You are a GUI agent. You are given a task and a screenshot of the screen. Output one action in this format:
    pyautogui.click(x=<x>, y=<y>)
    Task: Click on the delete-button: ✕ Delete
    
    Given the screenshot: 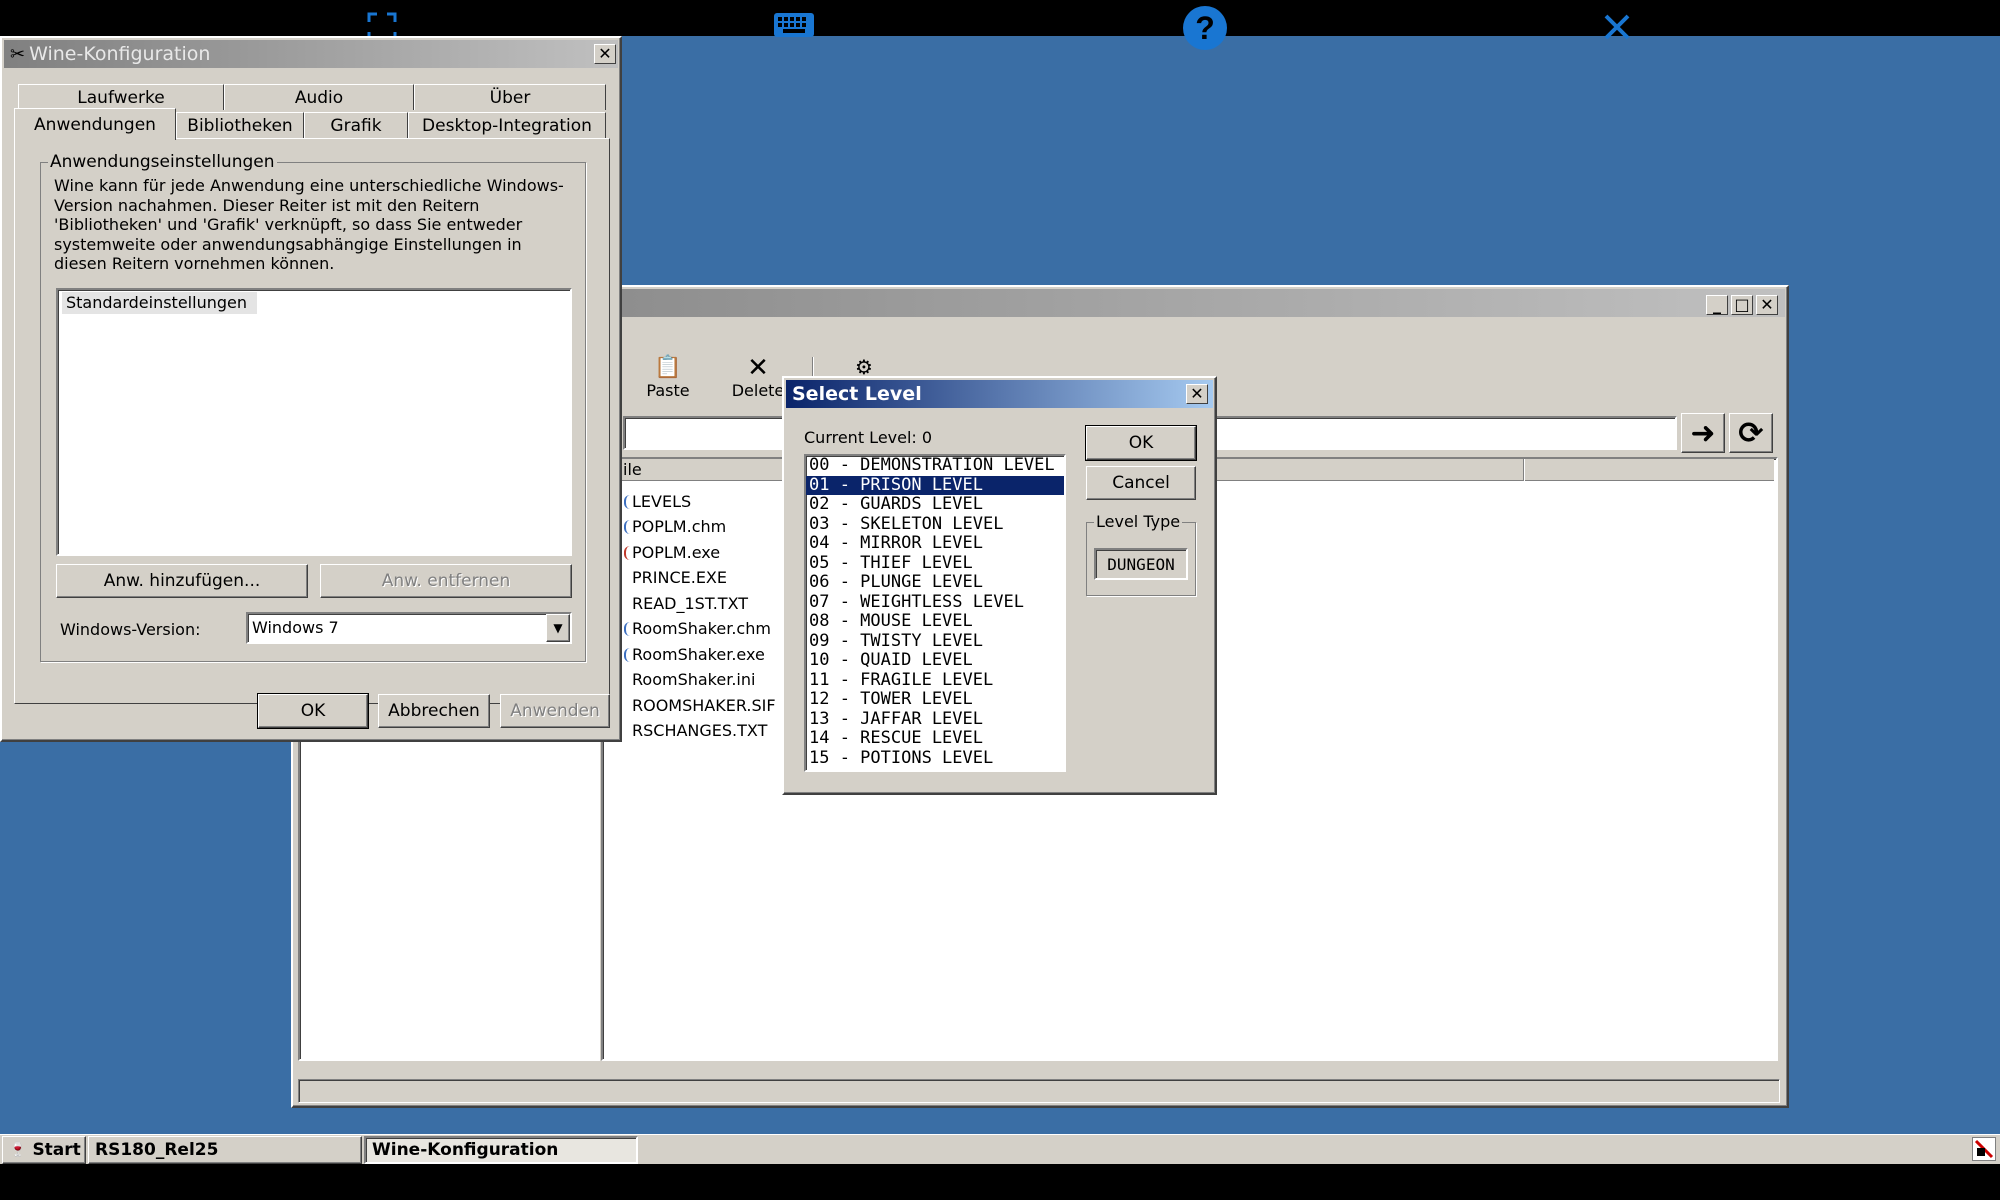 What is the action you would take?
    pyautogui.click(x=758, y=383)
    